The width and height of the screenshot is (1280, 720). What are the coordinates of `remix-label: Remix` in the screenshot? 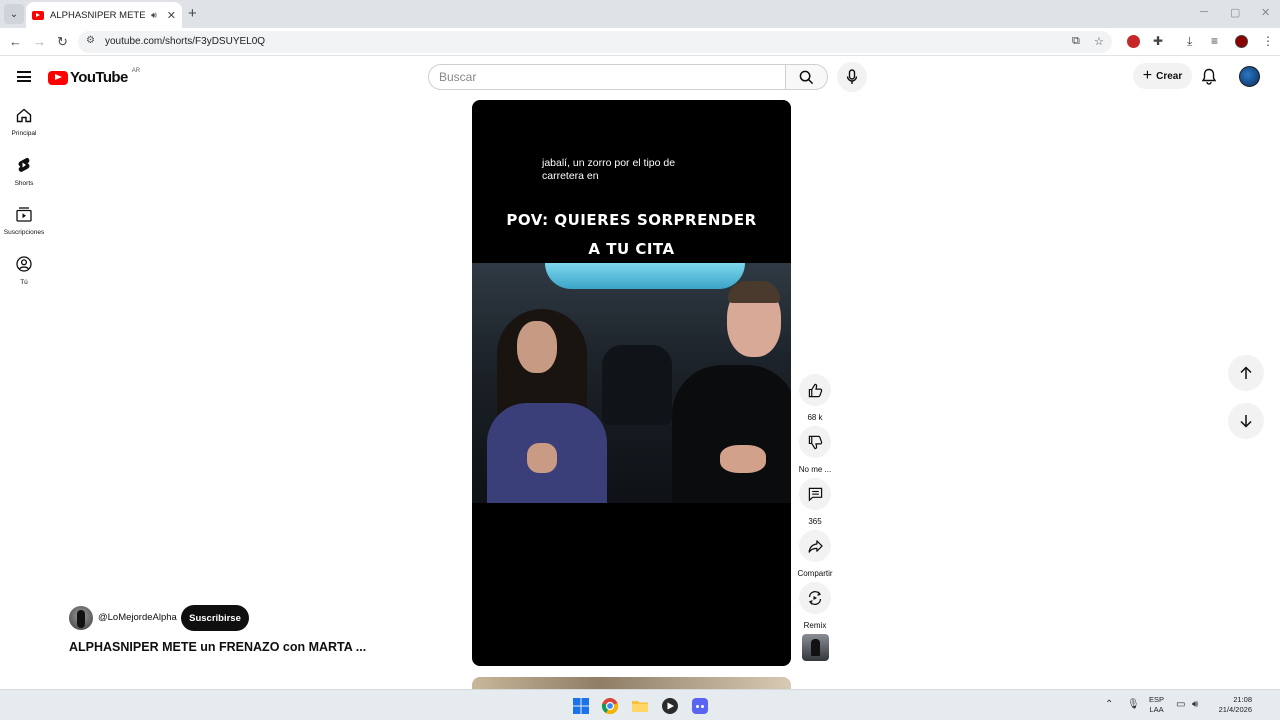 It's located at (815, 625).